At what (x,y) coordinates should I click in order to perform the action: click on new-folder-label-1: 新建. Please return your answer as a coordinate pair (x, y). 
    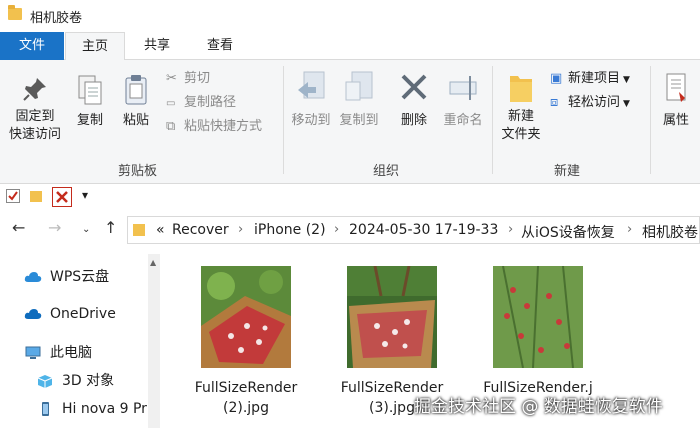
    Looking at the image, I should click on (520, 116).